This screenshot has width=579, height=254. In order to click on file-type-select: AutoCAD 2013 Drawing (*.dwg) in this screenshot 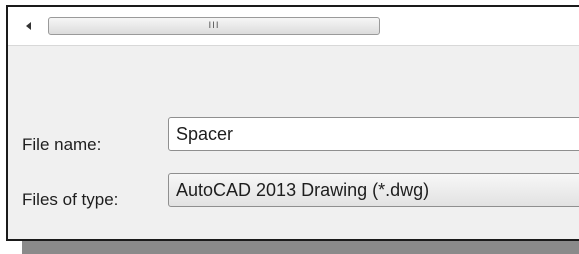, I will do `click(373, 190)`.